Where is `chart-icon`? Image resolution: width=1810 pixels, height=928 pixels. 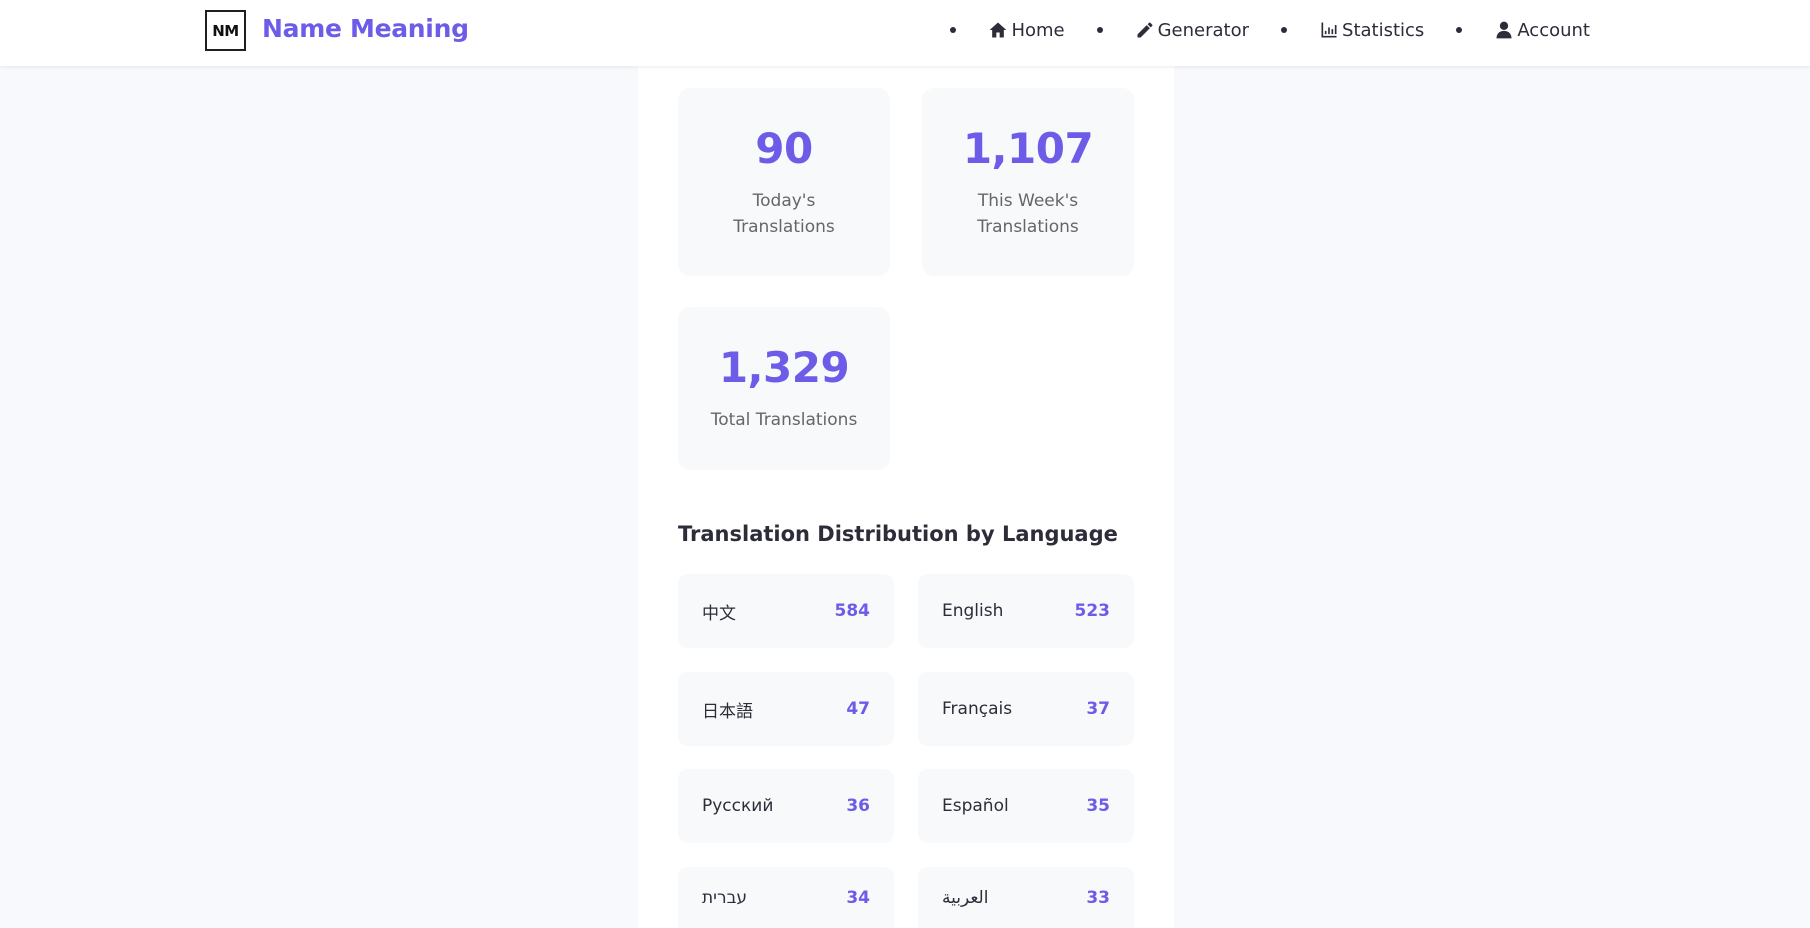
chart-icon is located at coordinates (1329, 30).